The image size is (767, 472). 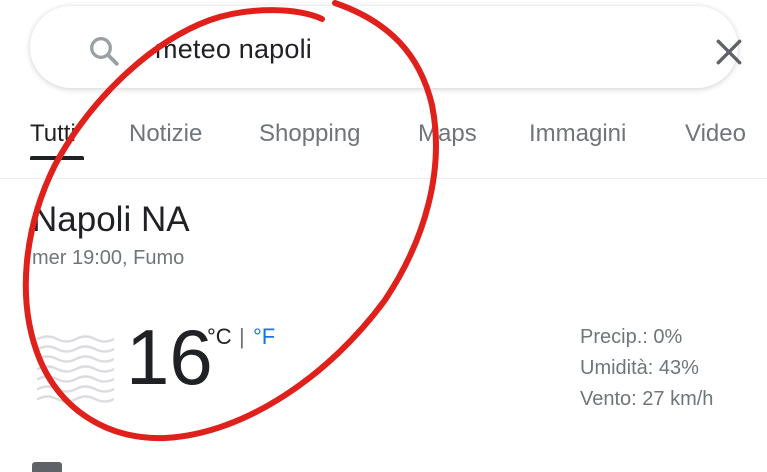 What do you see at coordinates (729, 52) in the screenshot?
I see `close-icon` at bounding box center [729, 52].